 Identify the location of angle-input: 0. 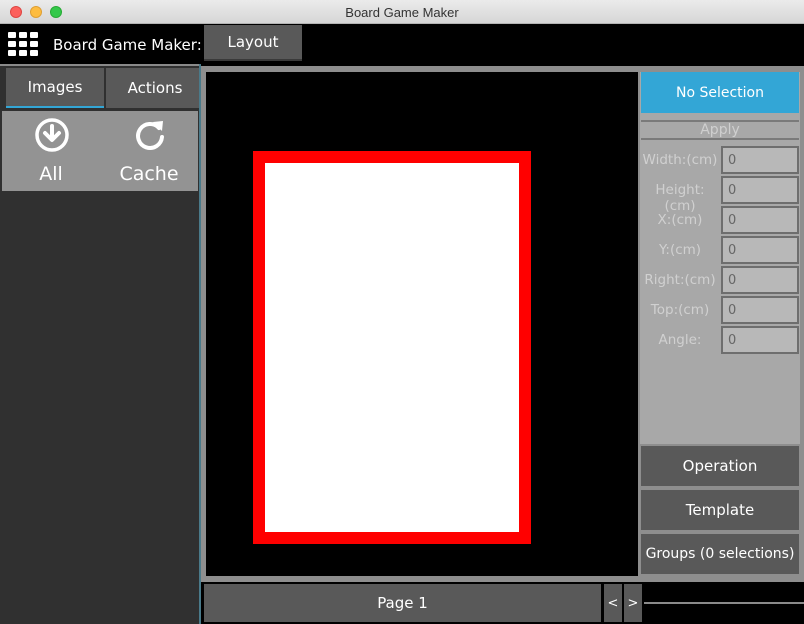
(760, 340).